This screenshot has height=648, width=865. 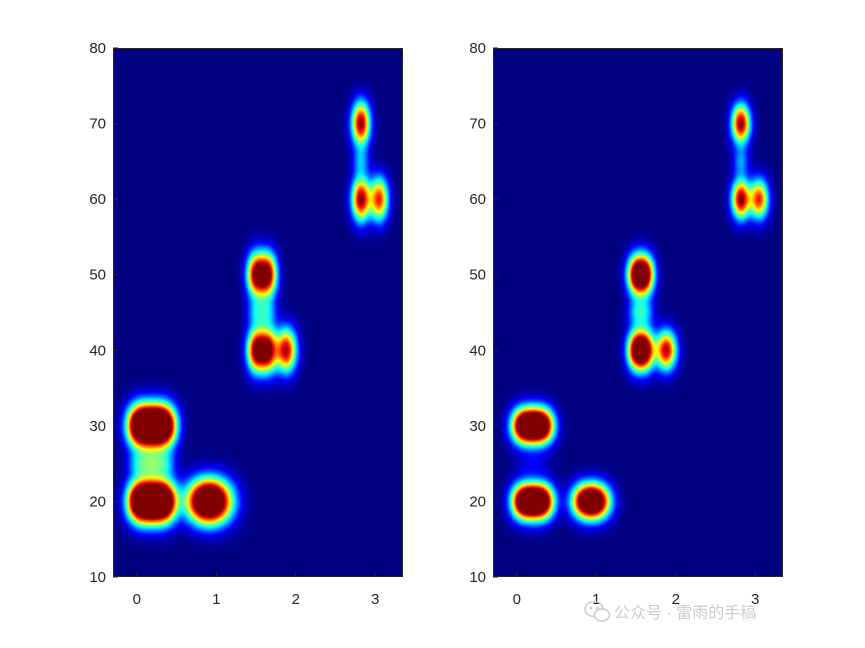 What do you see at coordinates (97, 48) in the screenshot?
I see `left-y-tick-label: 80` at bounding box center [97, 48].